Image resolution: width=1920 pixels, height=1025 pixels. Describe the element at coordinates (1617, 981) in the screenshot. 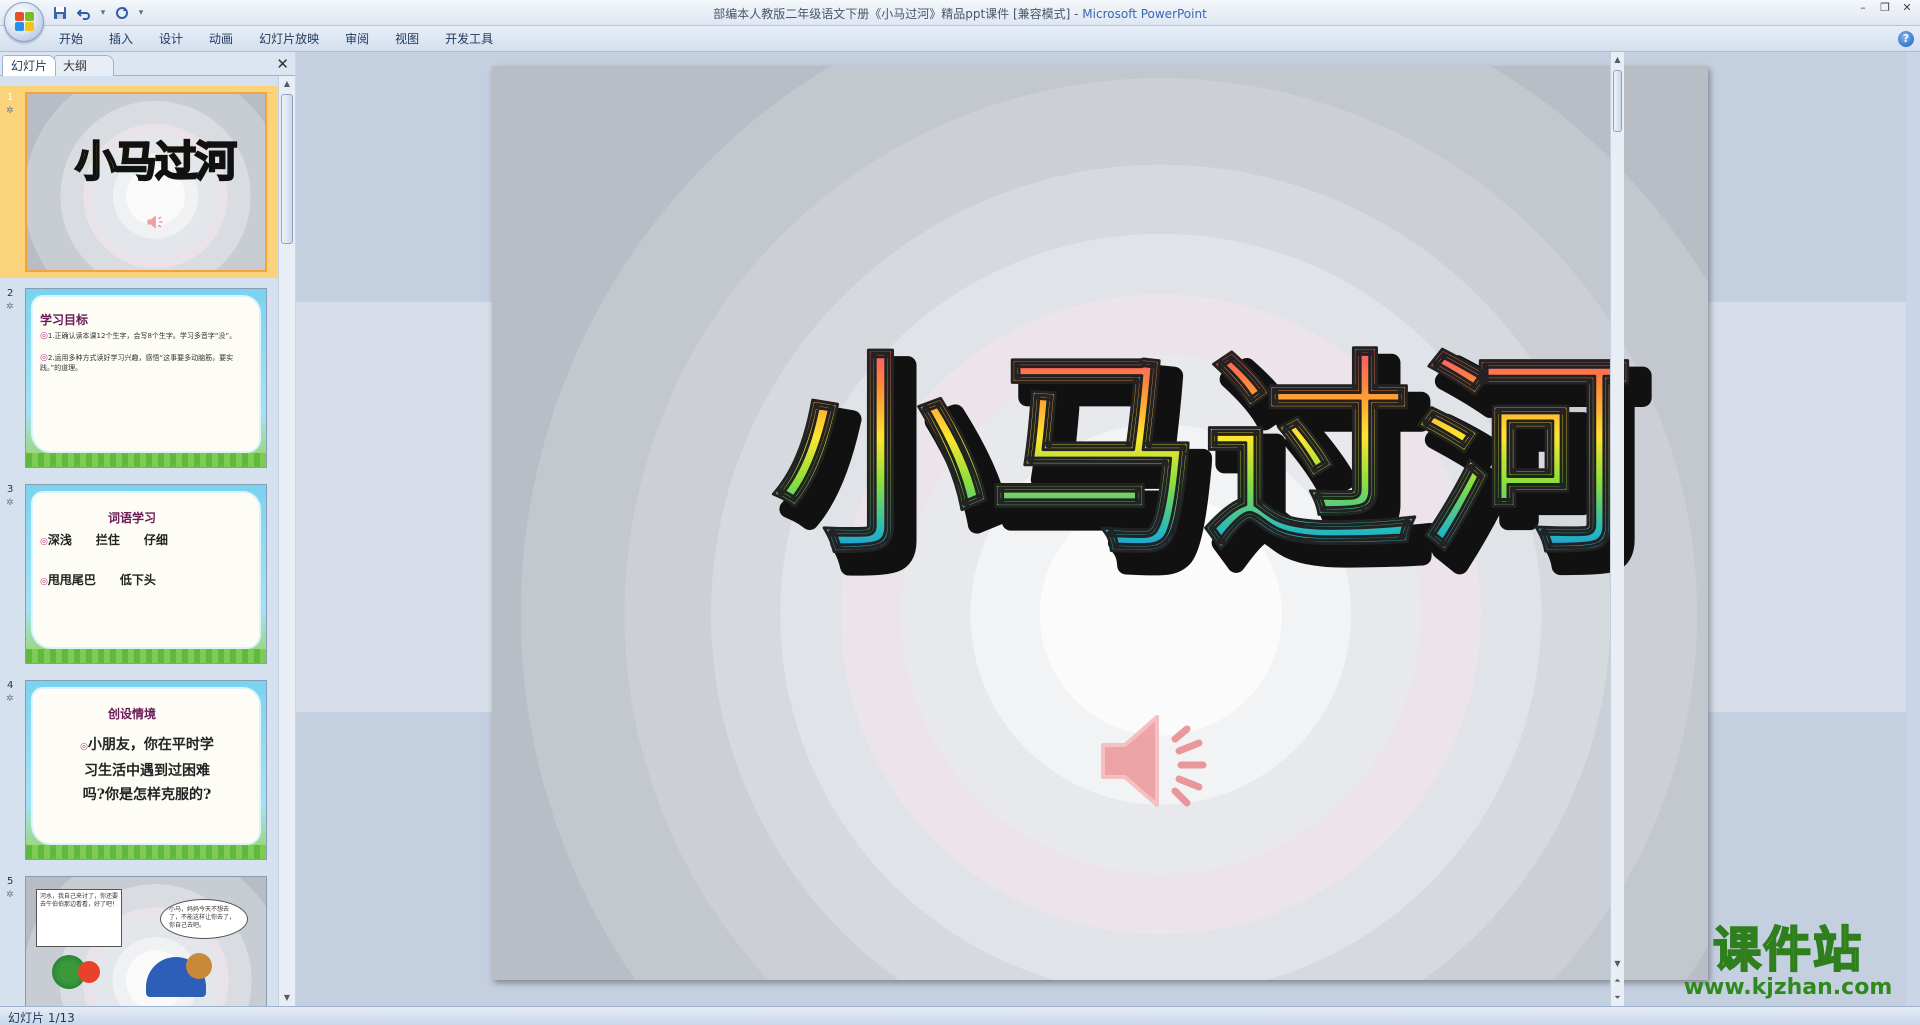

I see `previous-slide-icon: ⏶` at that location.